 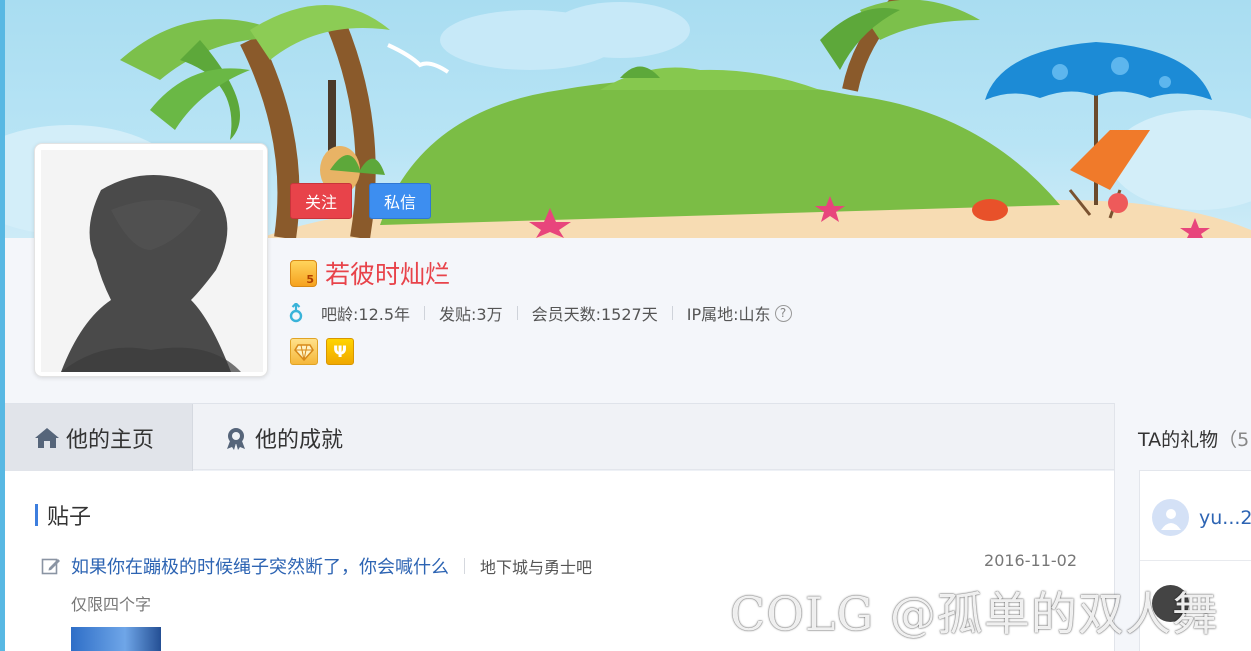 I want to click on gift-sender-avatar, so click(x=1170, y=517).